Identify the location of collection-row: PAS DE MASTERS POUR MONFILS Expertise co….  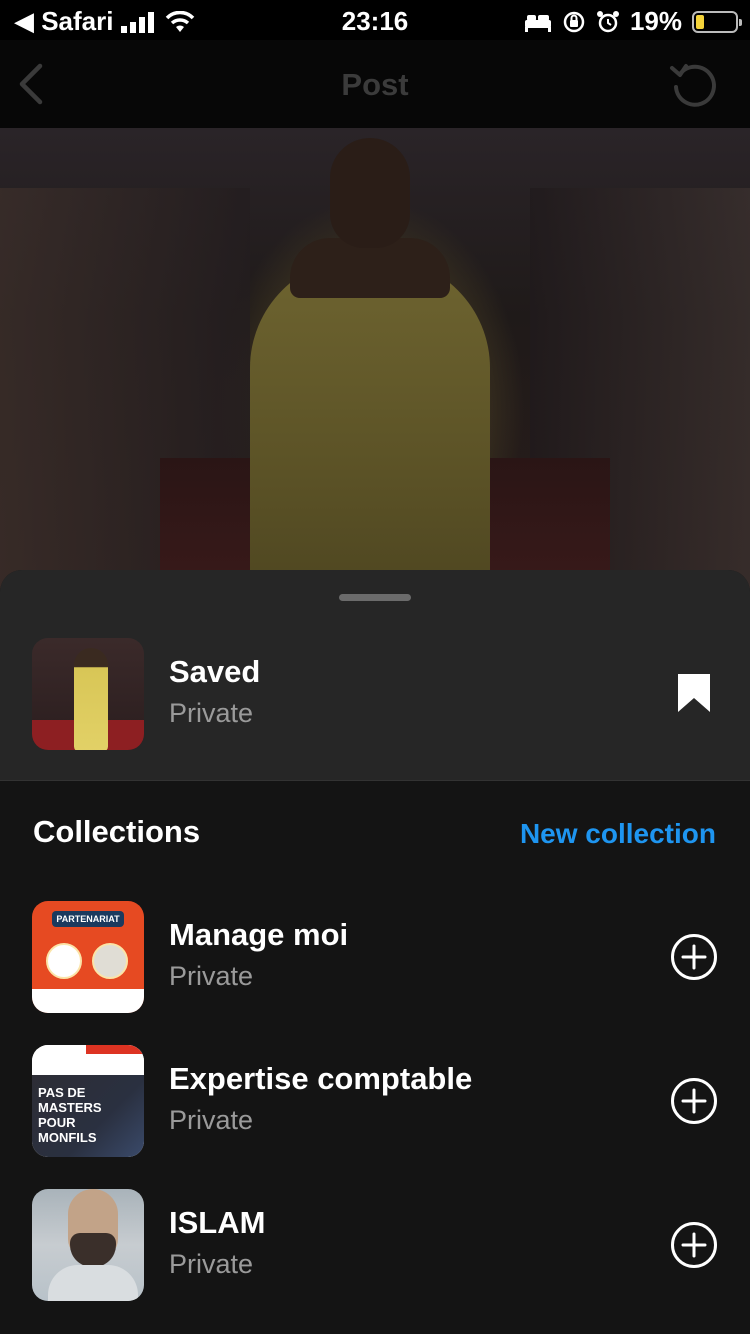
(375, 1101).